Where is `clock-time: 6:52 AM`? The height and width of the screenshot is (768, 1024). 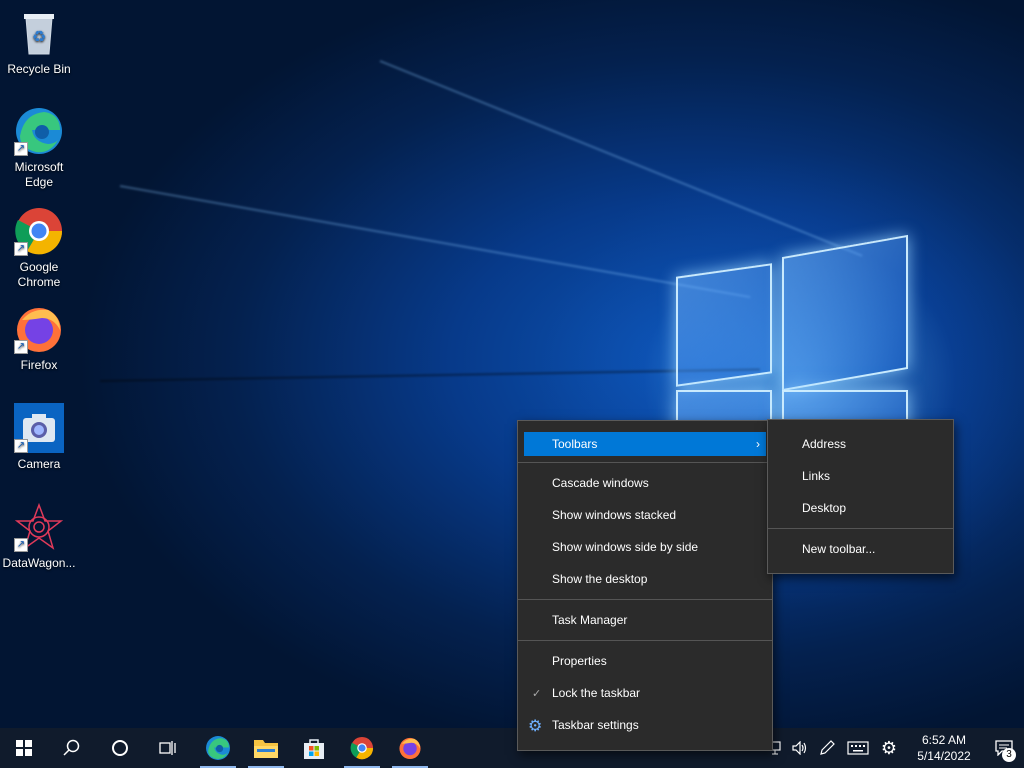 clock-time: 6:52 AM is located at coordinates (944, 740).